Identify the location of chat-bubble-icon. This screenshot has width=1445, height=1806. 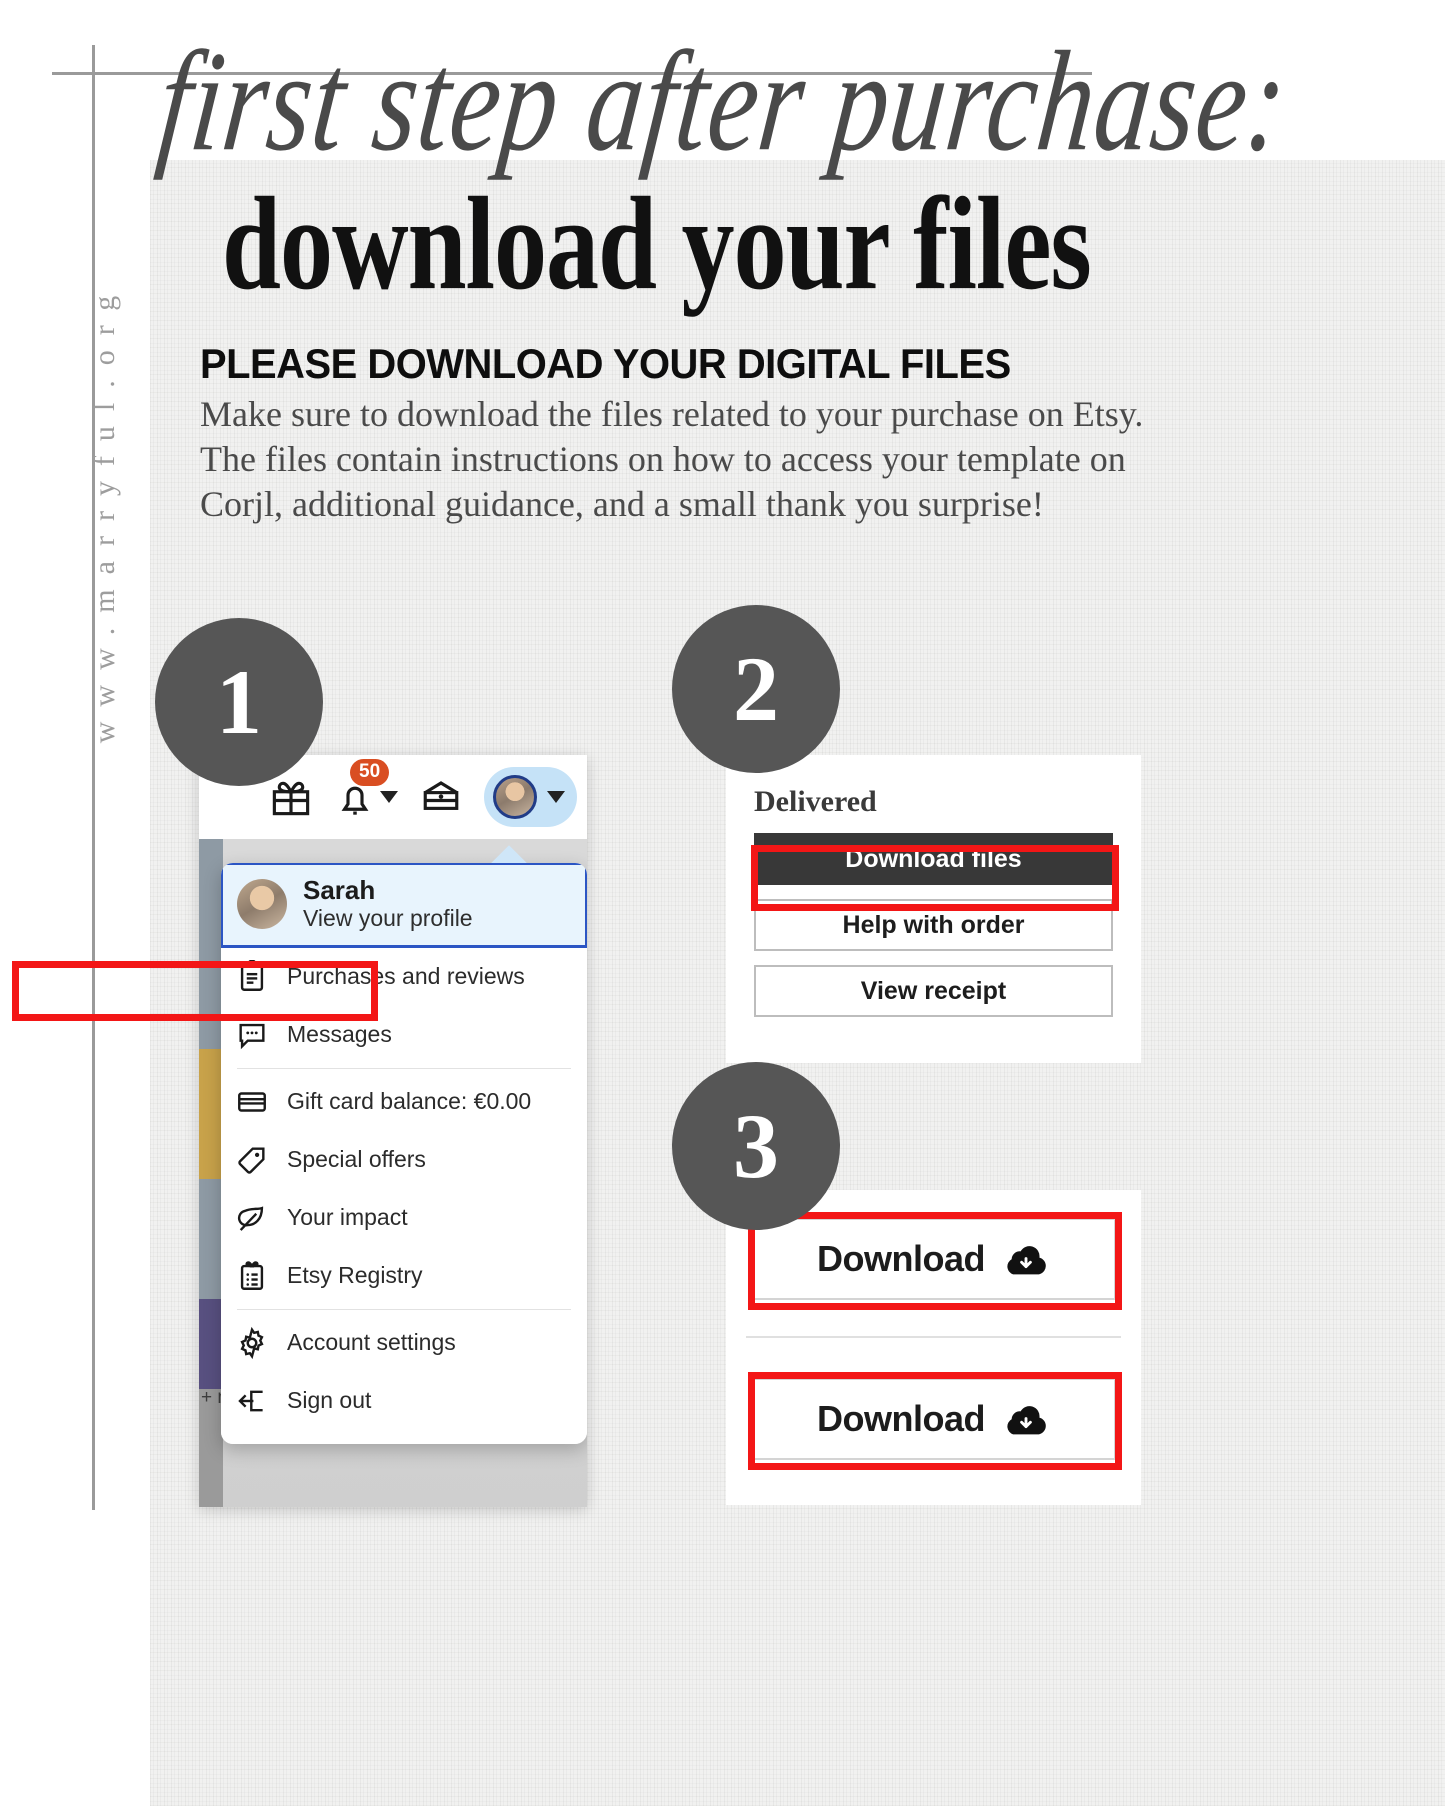
(252, 1036).